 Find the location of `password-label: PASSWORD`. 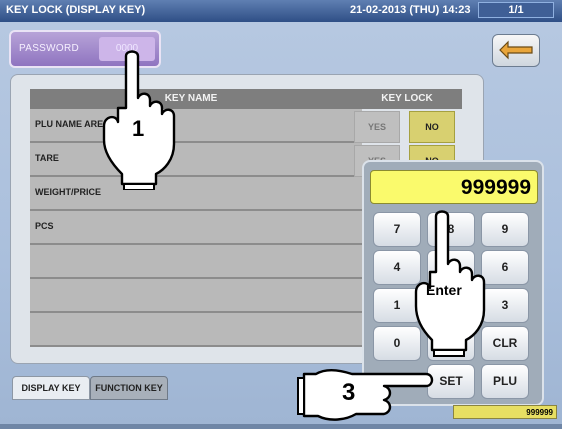

password-label: PASSWORD is located at coordinates (49, 48).